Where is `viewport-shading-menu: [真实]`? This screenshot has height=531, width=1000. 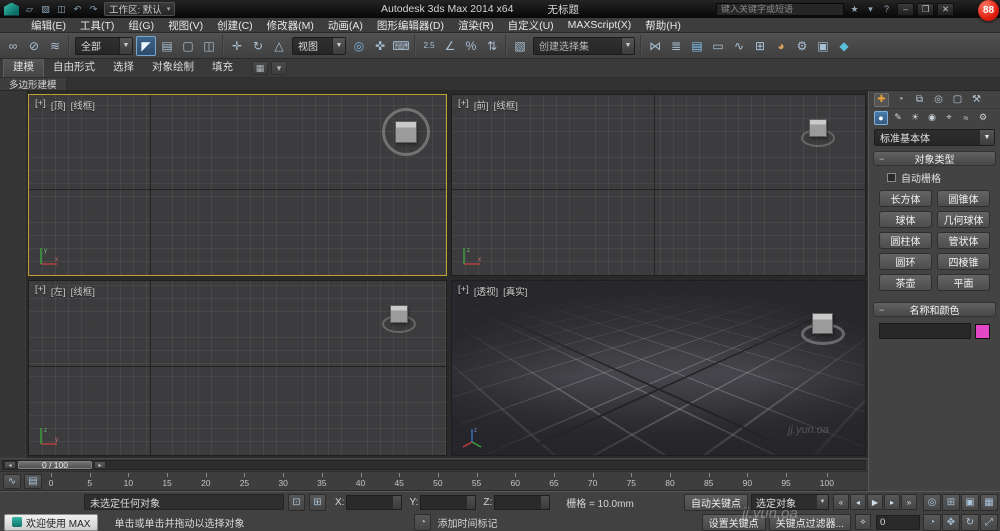 viewport-shading-menu: [真实] is located at coordinates (515, 291).